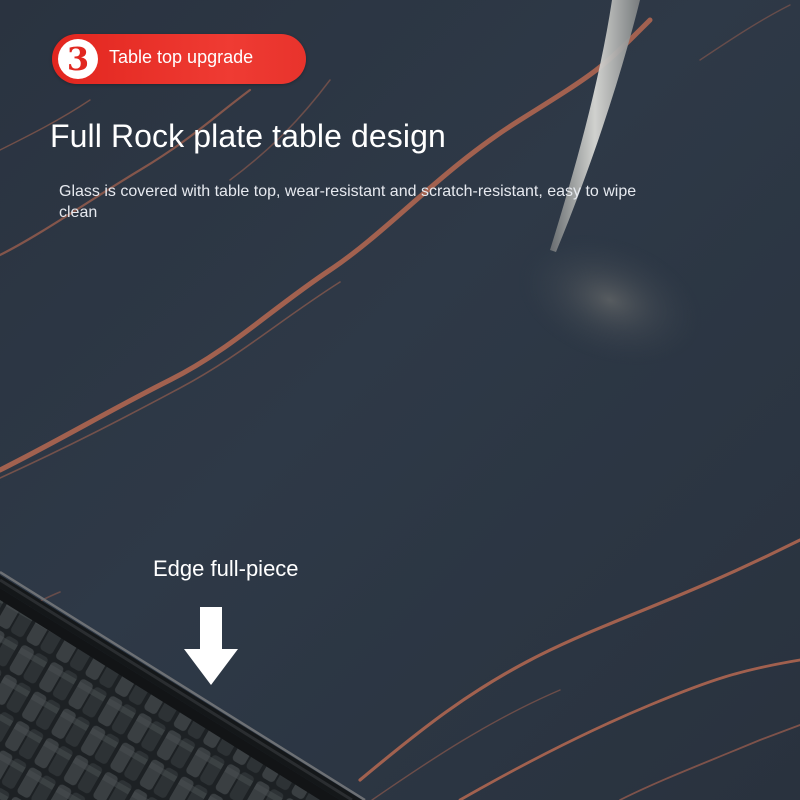 The image size is (800, 800). I want to click on headline: Full Rock plate table design, so click(248, 136).